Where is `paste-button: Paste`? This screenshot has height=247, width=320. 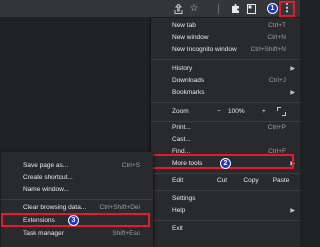
paste-button: Paste is located at coordinates (281, 181).